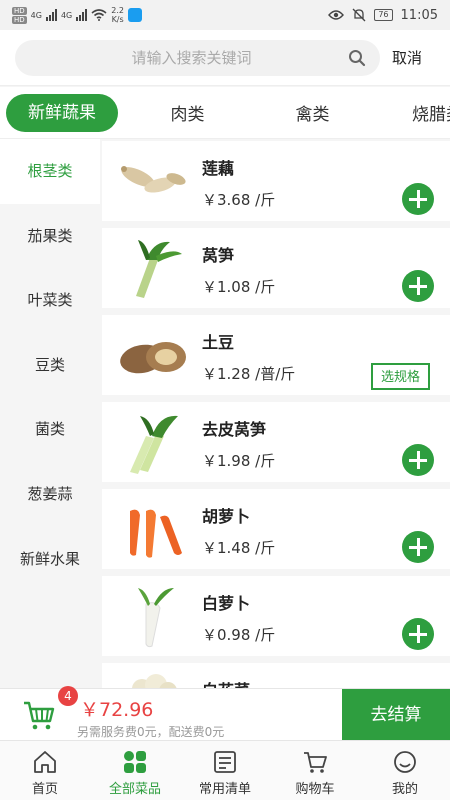  I want to click on product-price: ￥1.28 /普/斤, so click(249, 374).